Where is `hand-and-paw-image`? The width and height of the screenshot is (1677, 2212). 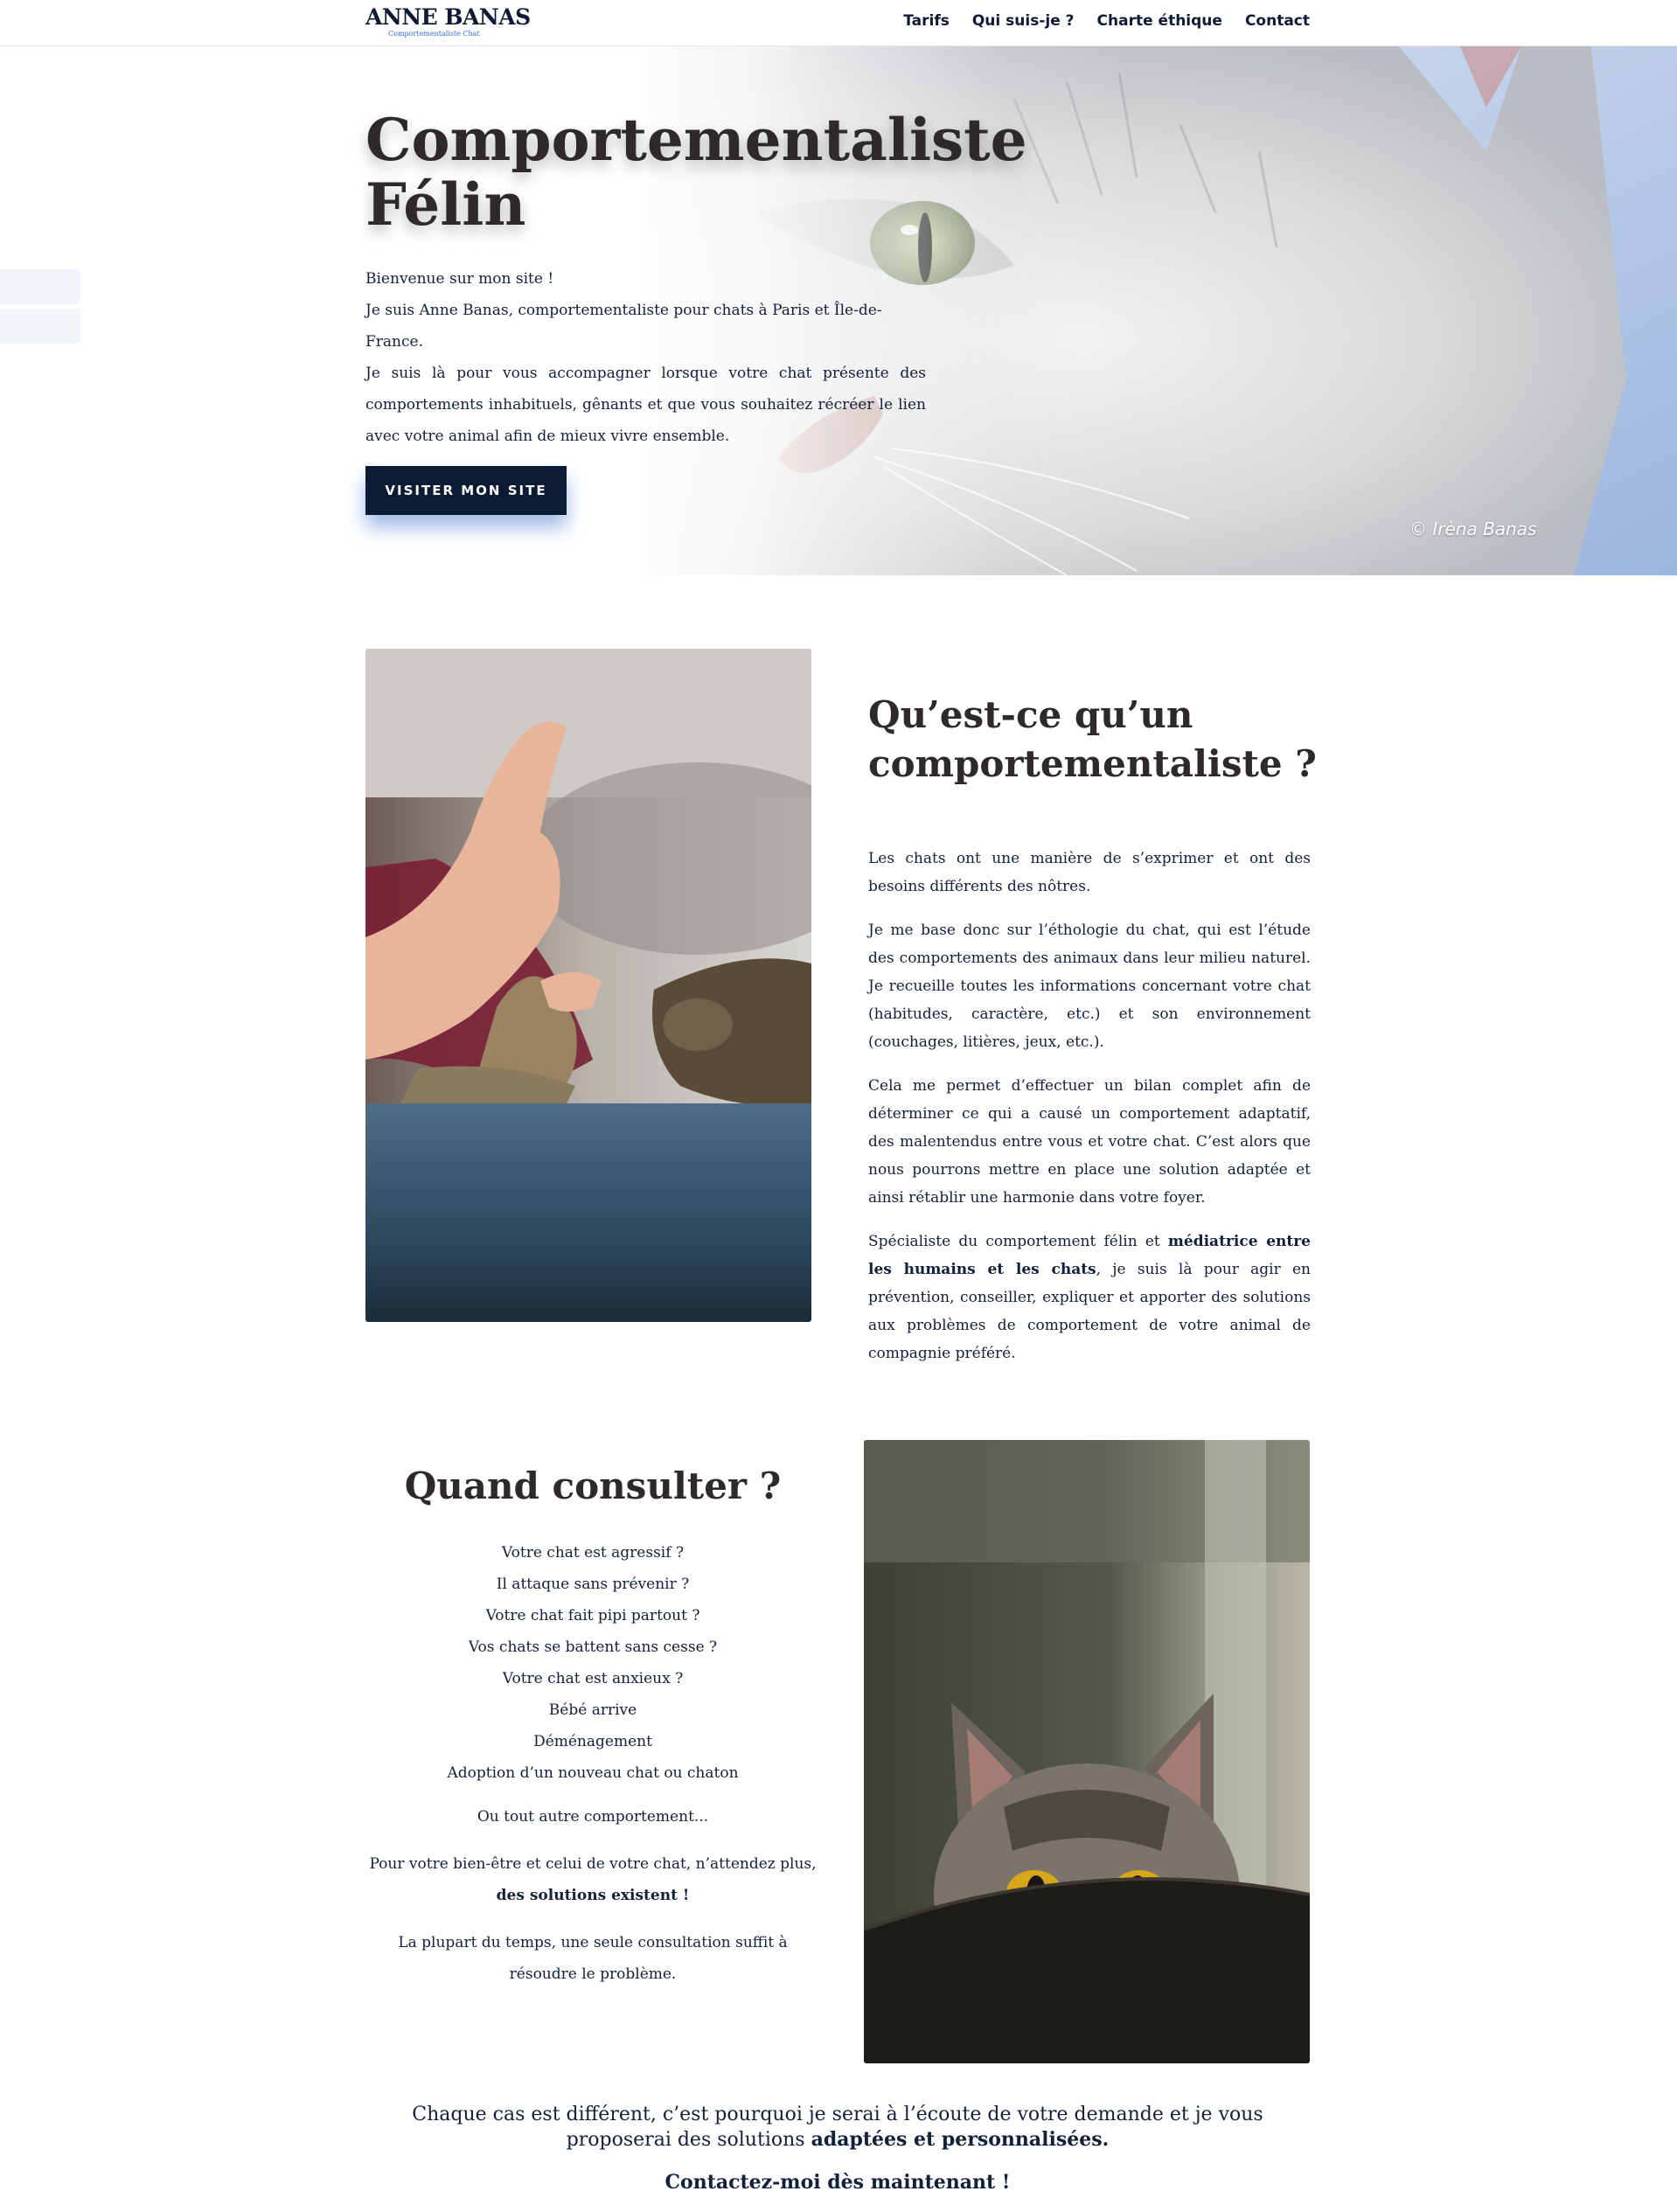
hand-and-paw-image is located at coordinates (588, 986).